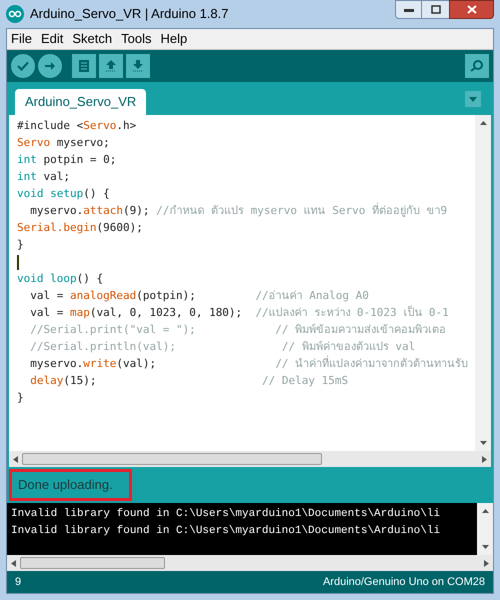 The image size is (500, 600). I want to click on window-title: Arduino_Servo_VR | Arduino 1.8.7, so click(130, 14).